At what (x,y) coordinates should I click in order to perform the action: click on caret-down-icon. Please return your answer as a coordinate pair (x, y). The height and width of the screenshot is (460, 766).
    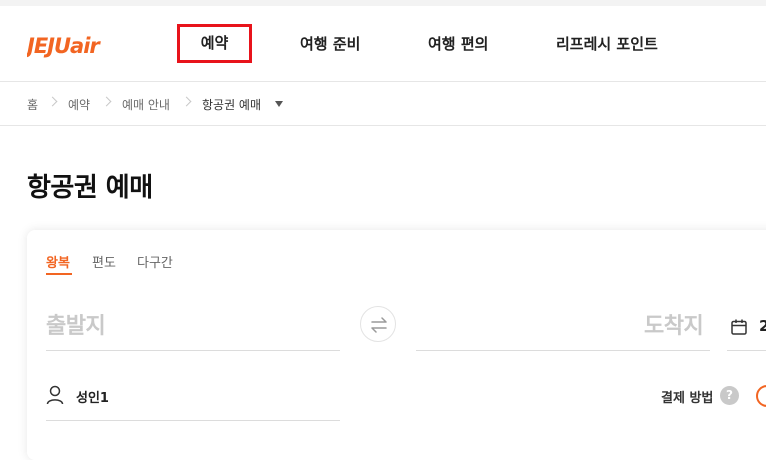
    Looking at the image, I should click on (279, 104).